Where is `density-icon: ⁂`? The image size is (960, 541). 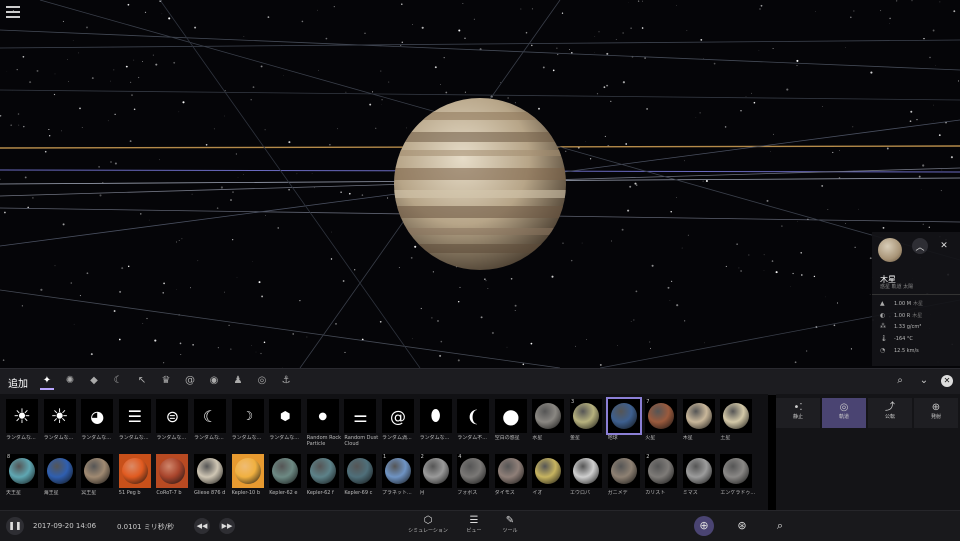 density-icon: ⁂ is located at coordinates (883, 327).